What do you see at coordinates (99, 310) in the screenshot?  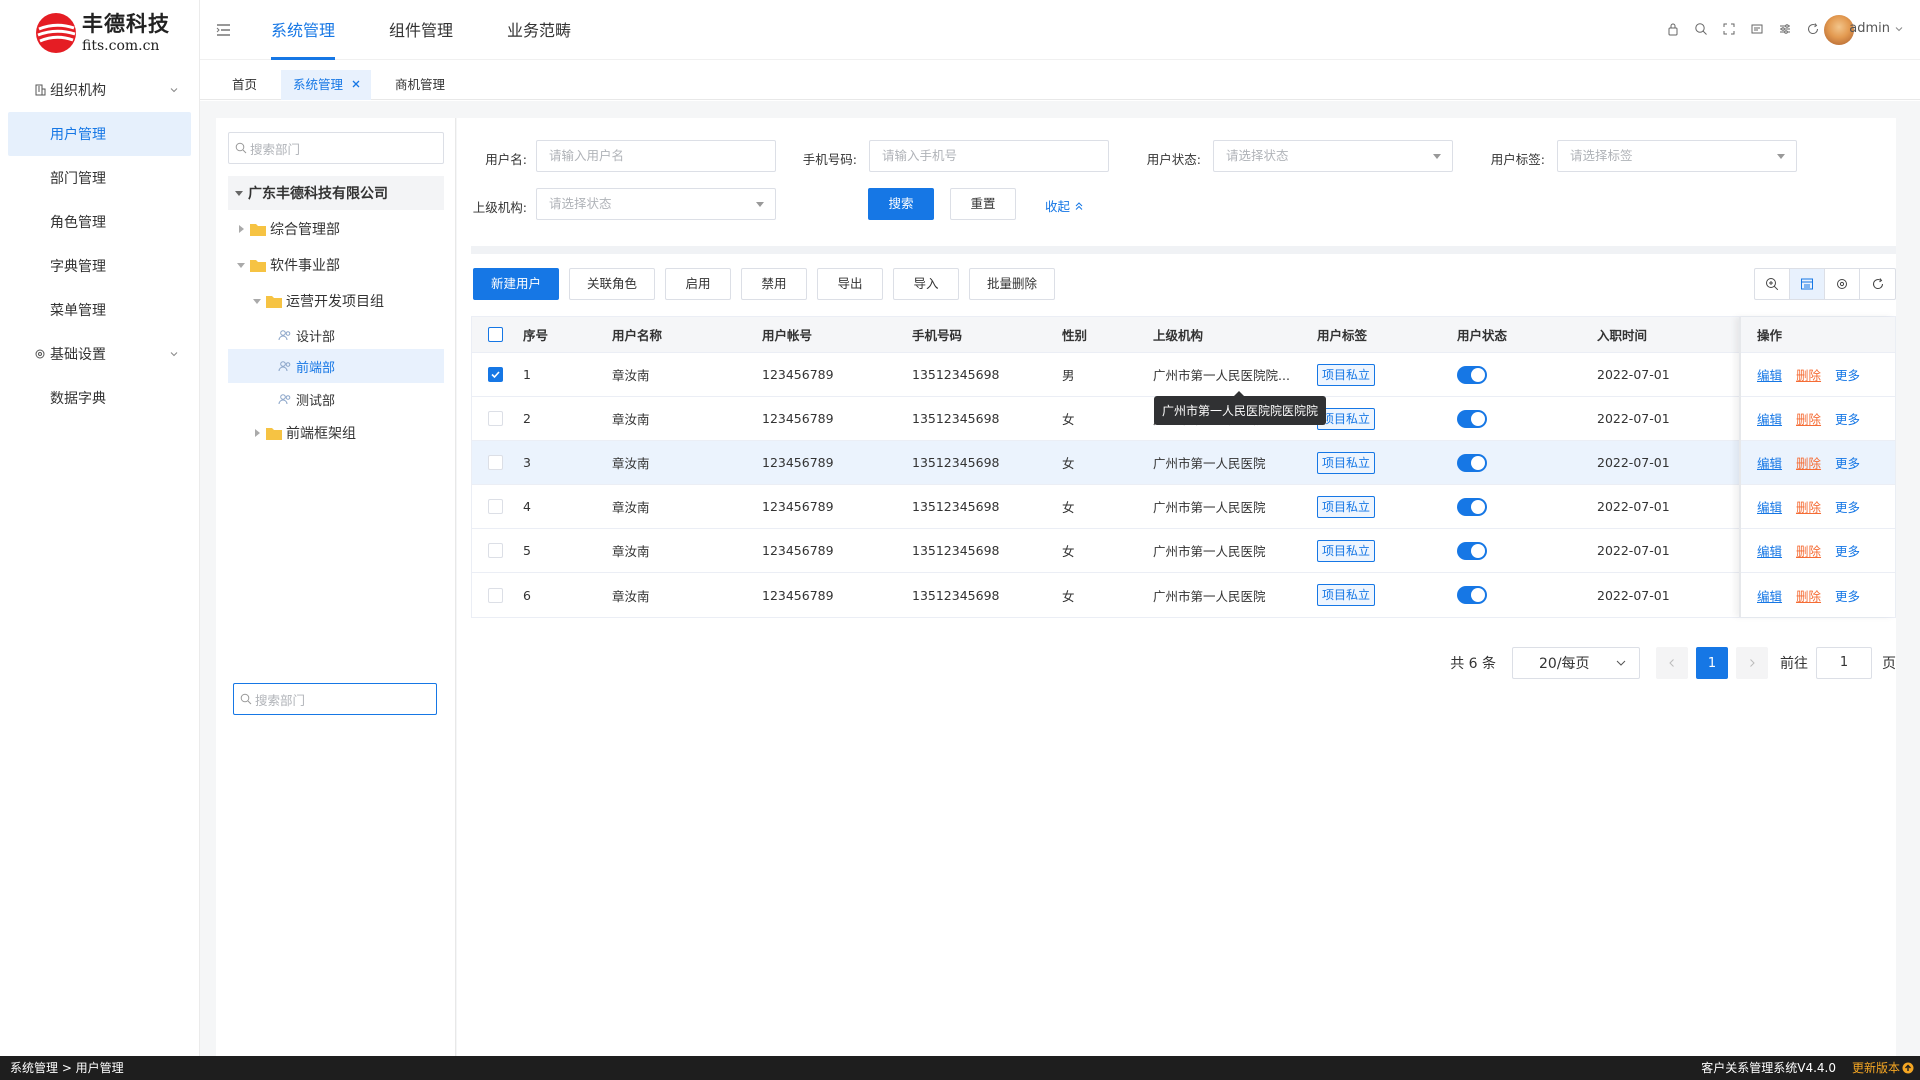 I see `sidebar-item-menu: 菜单管理` at bounding box center [99, 310].